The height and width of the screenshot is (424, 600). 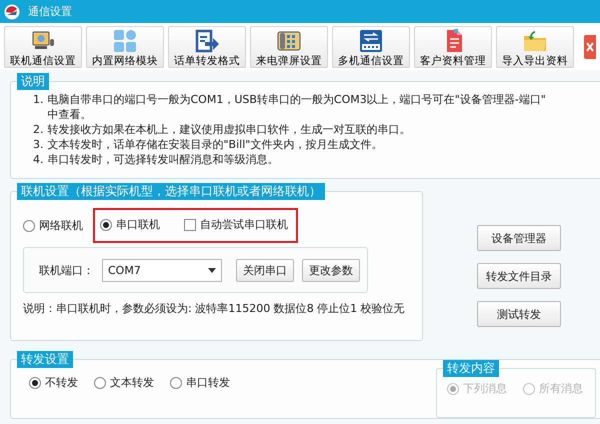 What do you see at coordinates (45, 359) in the screenshot?
I see `section-header: 转发设置` at bounding box center [45, 359].